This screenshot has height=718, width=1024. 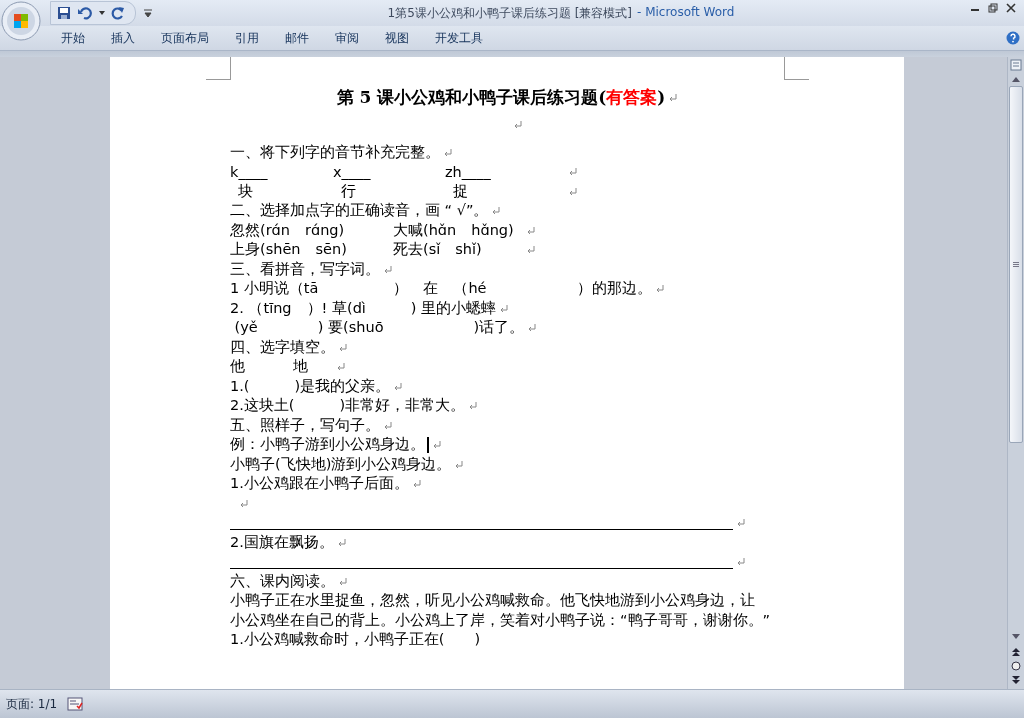 I want to click on line-text: 忽然(rɑ́n rɑ́ng), so click(x=288, y=230).